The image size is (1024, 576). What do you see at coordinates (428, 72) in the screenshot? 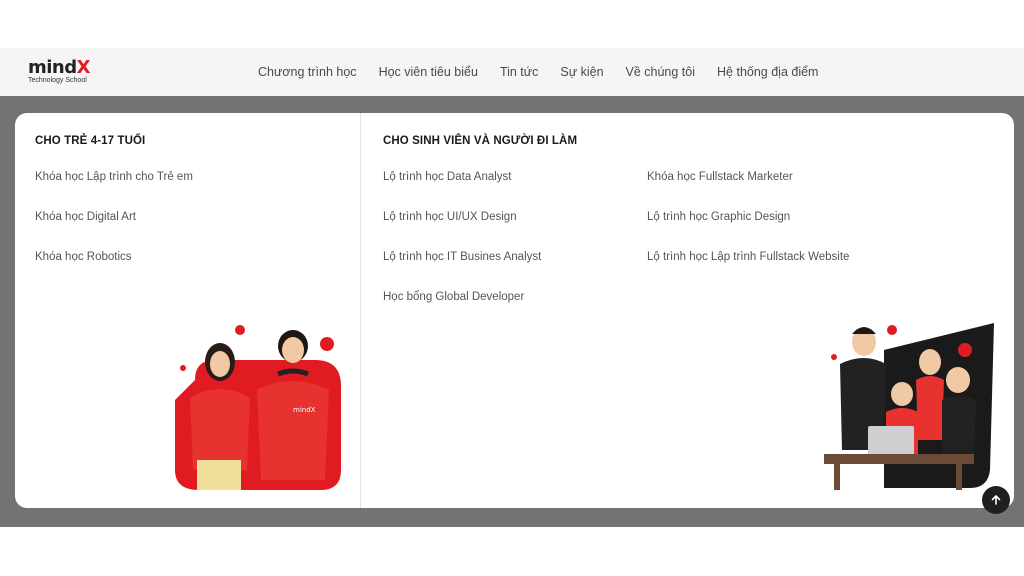
I see `nav-item-featured-students: Học viên tiêu biểu` at bounding box center [428, 72].